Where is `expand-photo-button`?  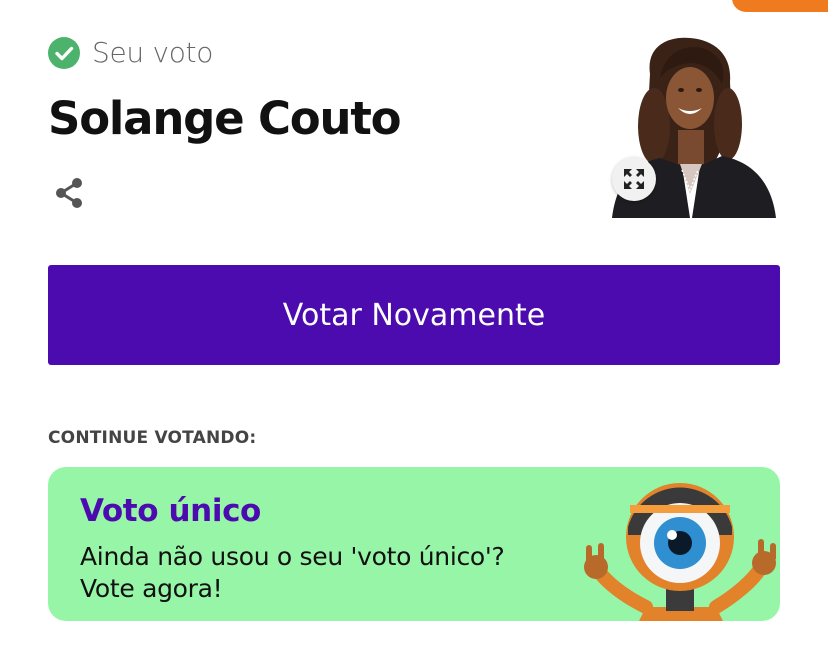
expand-photo-button is located at coordinates (634, 179).